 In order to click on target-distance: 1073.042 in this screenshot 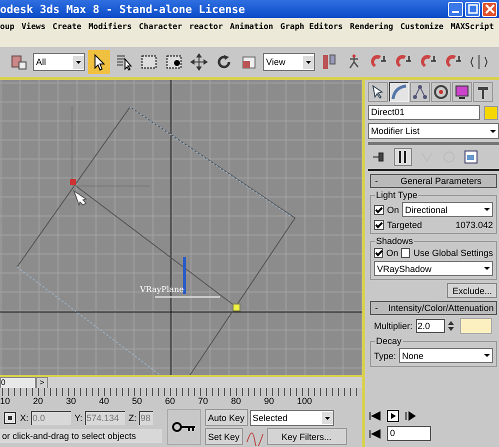, I will do `click(474, 225)`.